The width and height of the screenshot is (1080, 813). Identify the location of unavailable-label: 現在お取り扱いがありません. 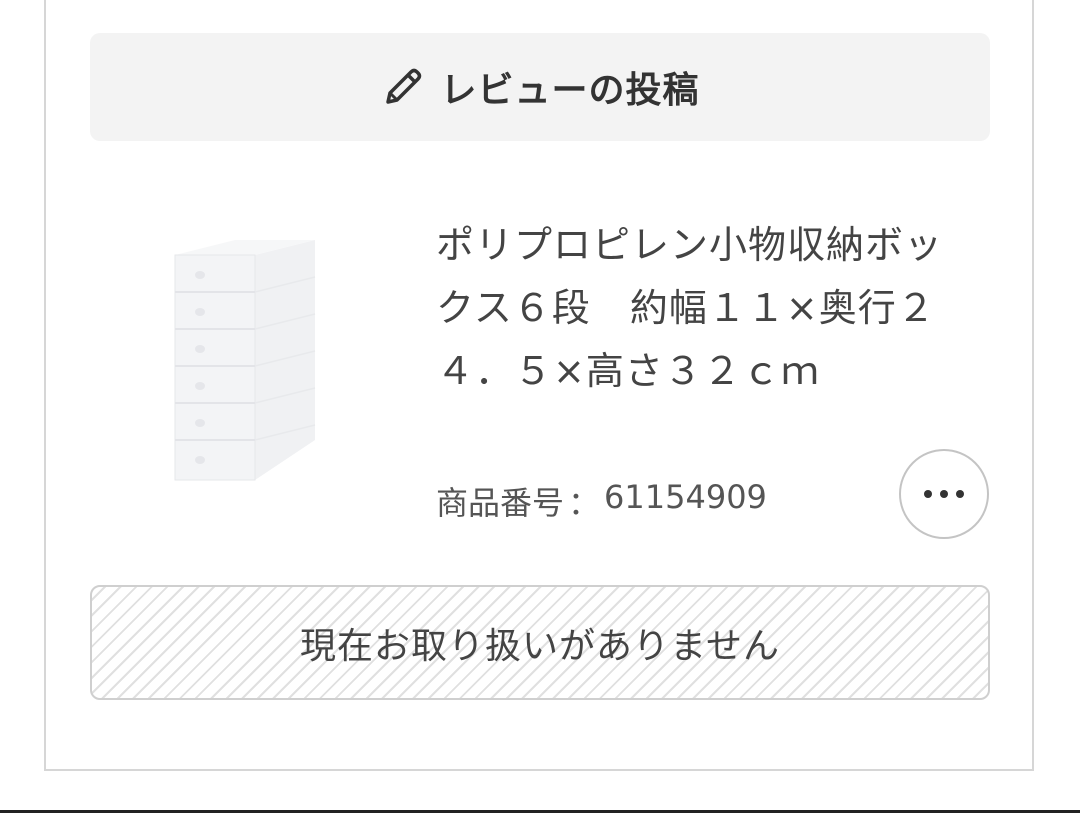
(540, 646).